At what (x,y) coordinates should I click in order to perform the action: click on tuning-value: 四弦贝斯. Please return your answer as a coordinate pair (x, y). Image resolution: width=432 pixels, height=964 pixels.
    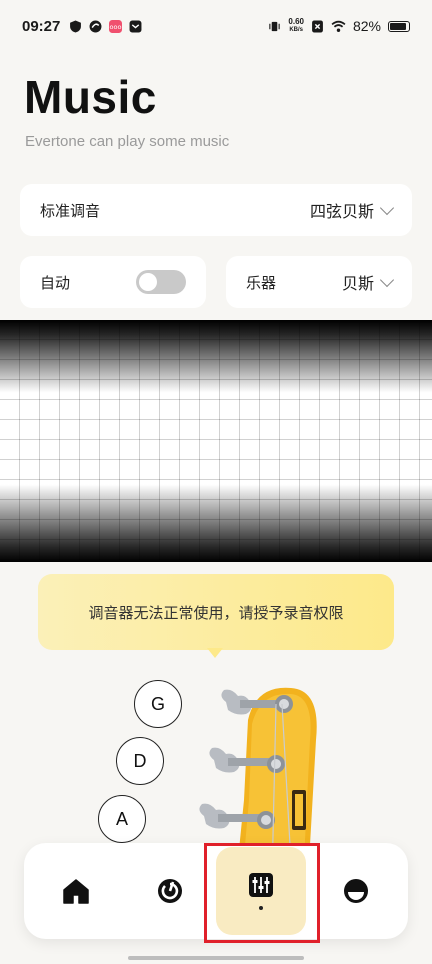
    Looking at the image, I should click on (341, 212).